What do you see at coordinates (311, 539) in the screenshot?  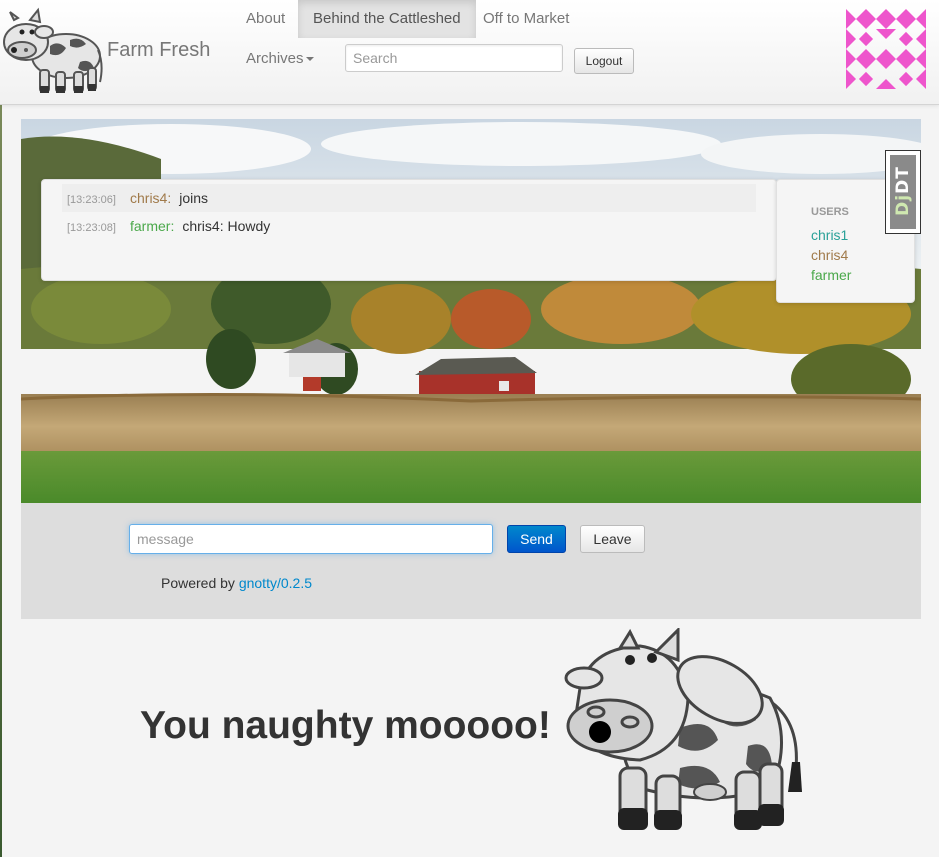 I see `message-input` at bounding box center [311, 539].